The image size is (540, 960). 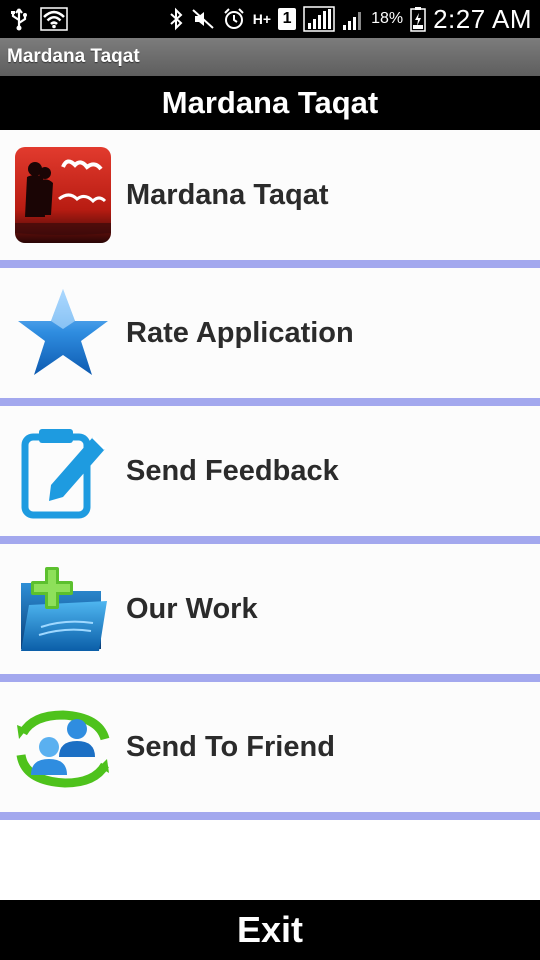 What do you see at coordinates (227, 194) in the screenshot?
I see `menu-item-label: Mardana Taqat` at bounding box center [227, 194].